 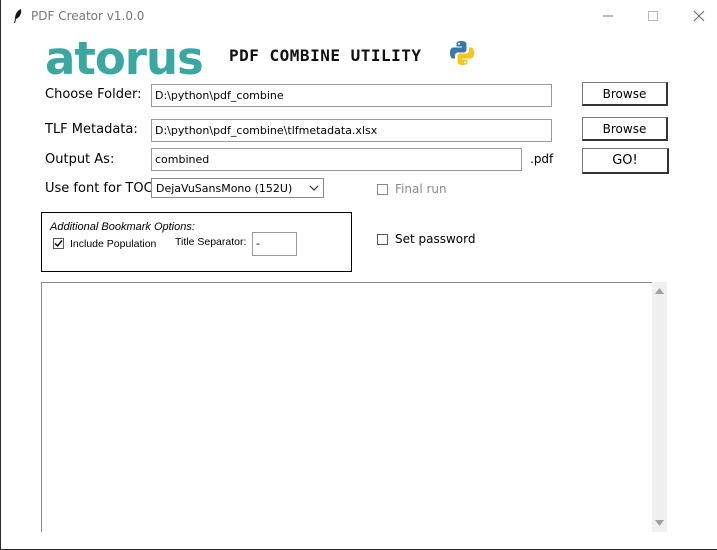 I want to click on chevron-down-icon, so click(x=314, y=188).